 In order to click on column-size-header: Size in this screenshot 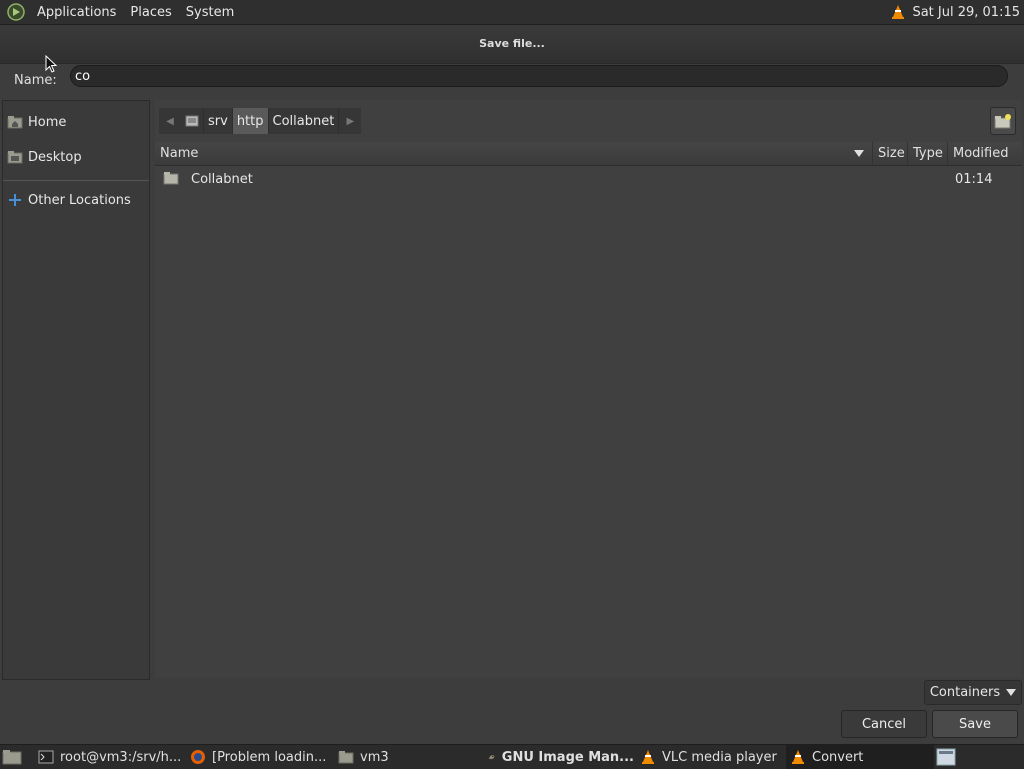, I will do `click(889, 153)`.